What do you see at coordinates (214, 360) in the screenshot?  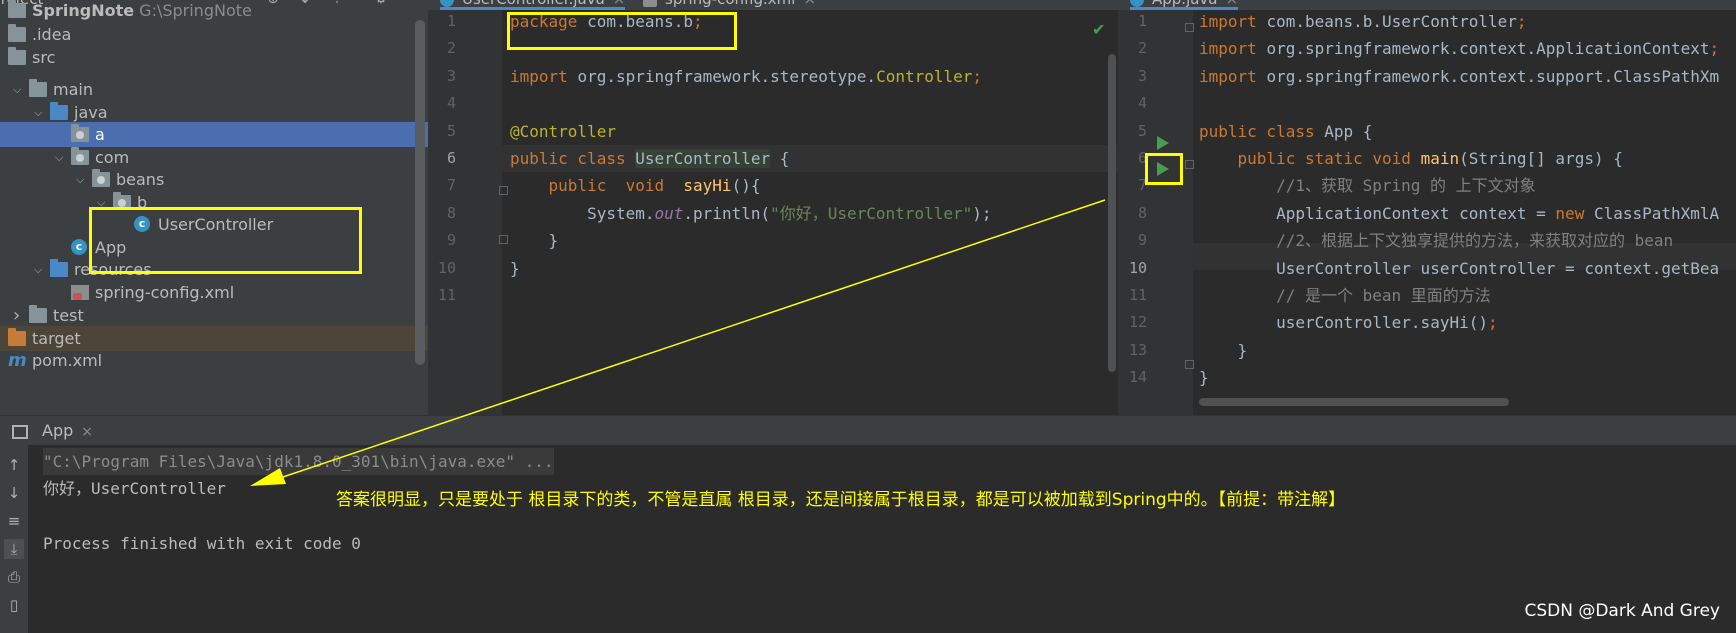 I see `tree-item-pom-xml: m pom.xml` at bounding box center [214, 360].